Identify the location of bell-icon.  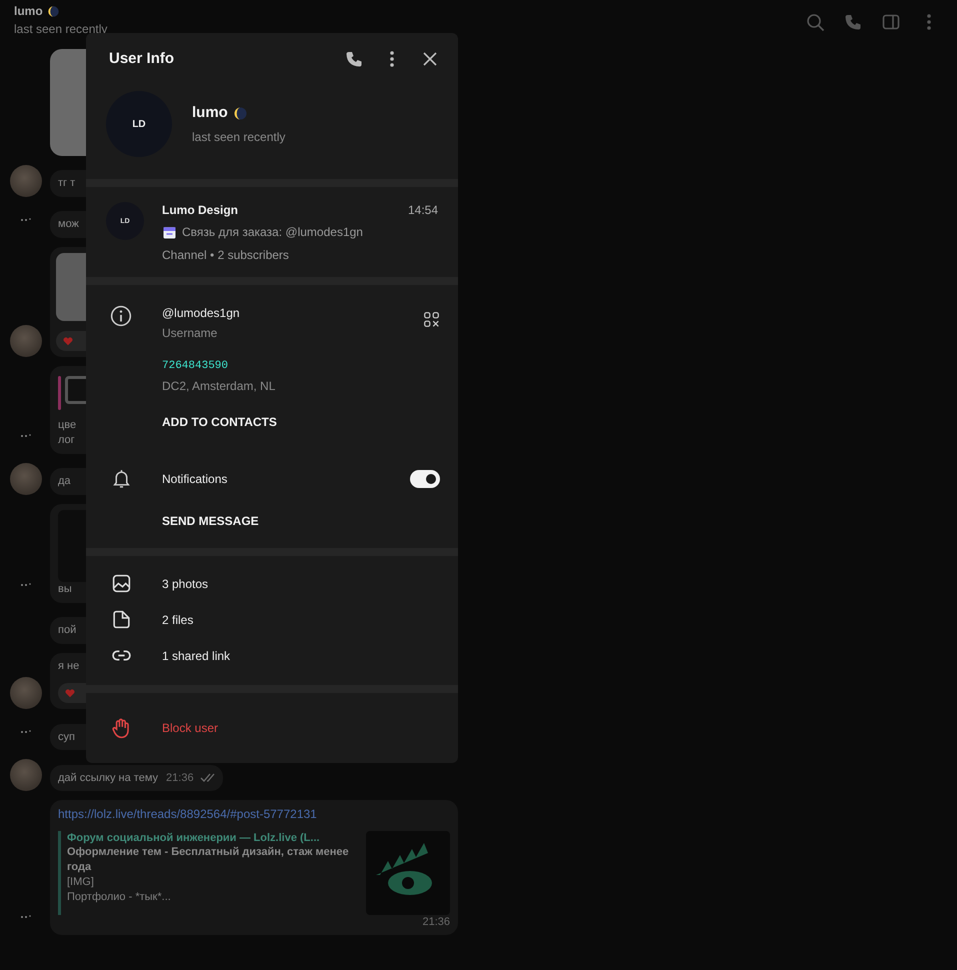
(121, 479).